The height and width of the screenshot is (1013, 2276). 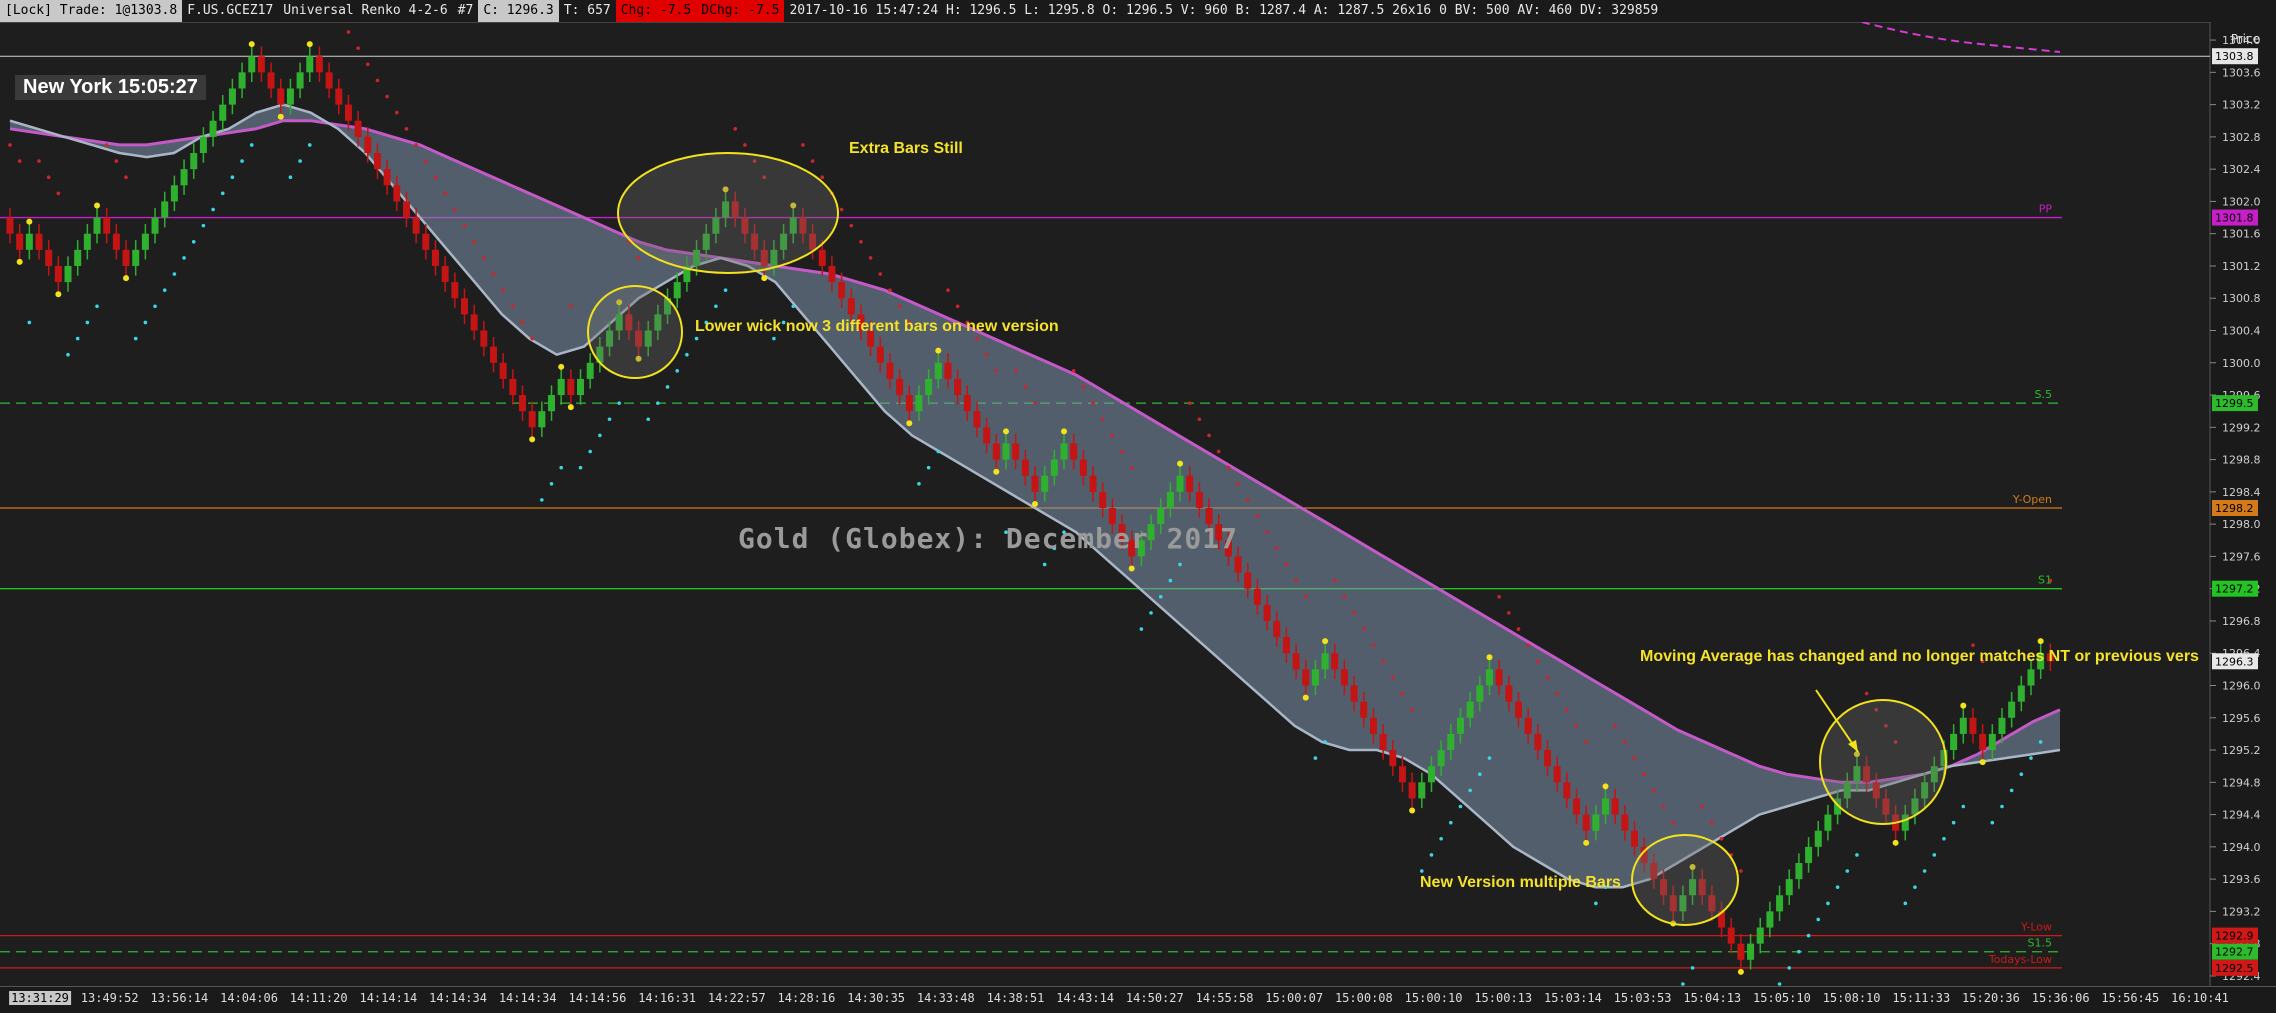 I want to click on lock-status: [Lock] Trade: 1@1303.8, so click(x=91, y=11).